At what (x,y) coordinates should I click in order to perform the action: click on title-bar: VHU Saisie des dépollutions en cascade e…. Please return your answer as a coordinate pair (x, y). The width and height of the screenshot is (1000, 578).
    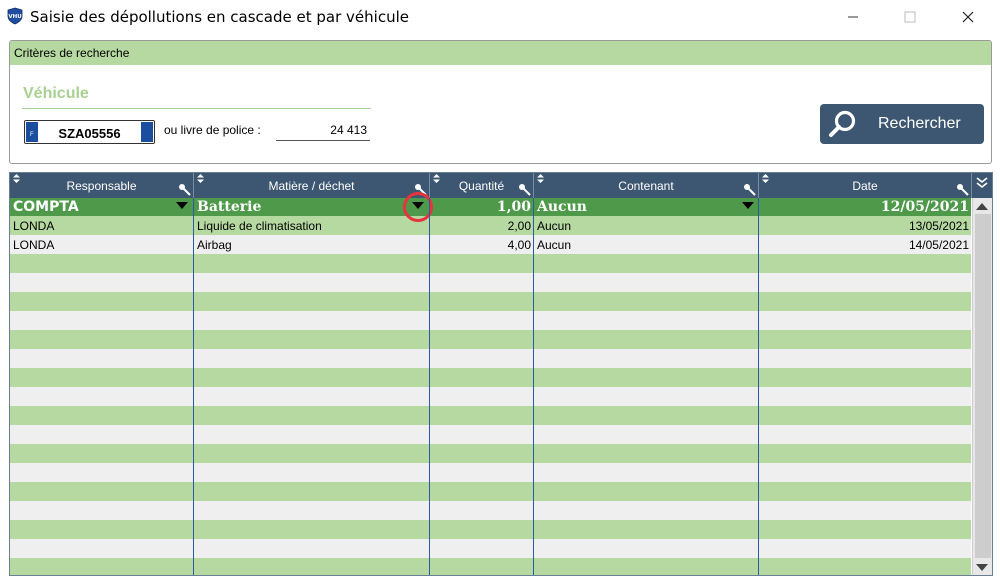
    Looking at the image, I should click on (500, 17).